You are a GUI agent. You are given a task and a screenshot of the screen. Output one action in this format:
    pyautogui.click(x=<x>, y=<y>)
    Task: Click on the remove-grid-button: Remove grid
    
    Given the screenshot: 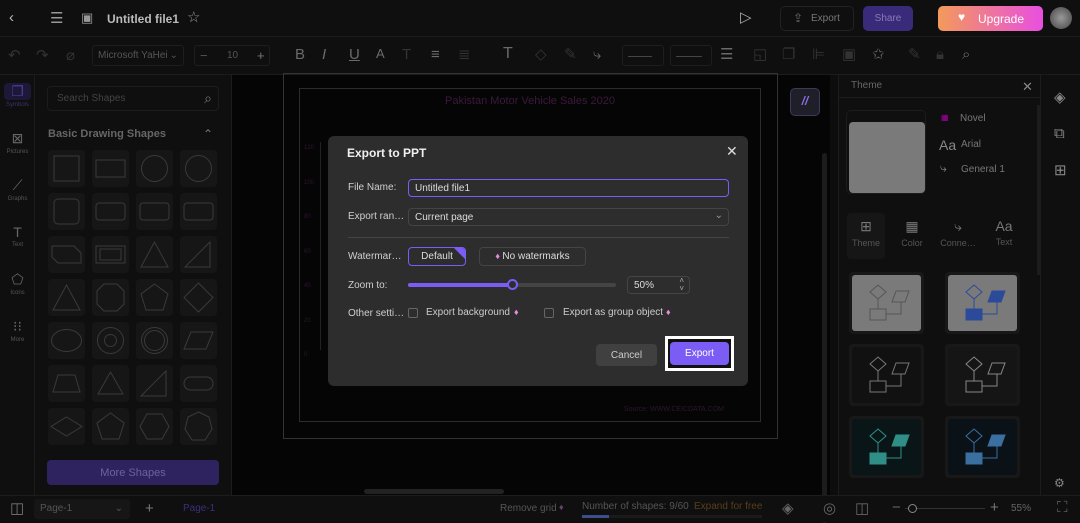 What is the action you would take?
    pyautogui.click(x=528, y=508)
    